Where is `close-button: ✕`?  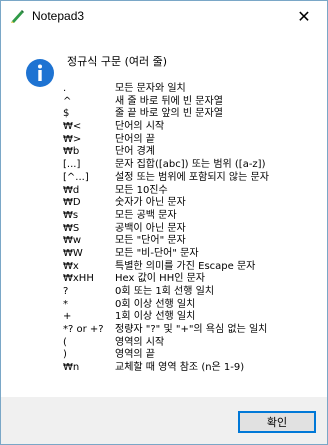 close-button: ✕ is located at coordinates (304, 16).